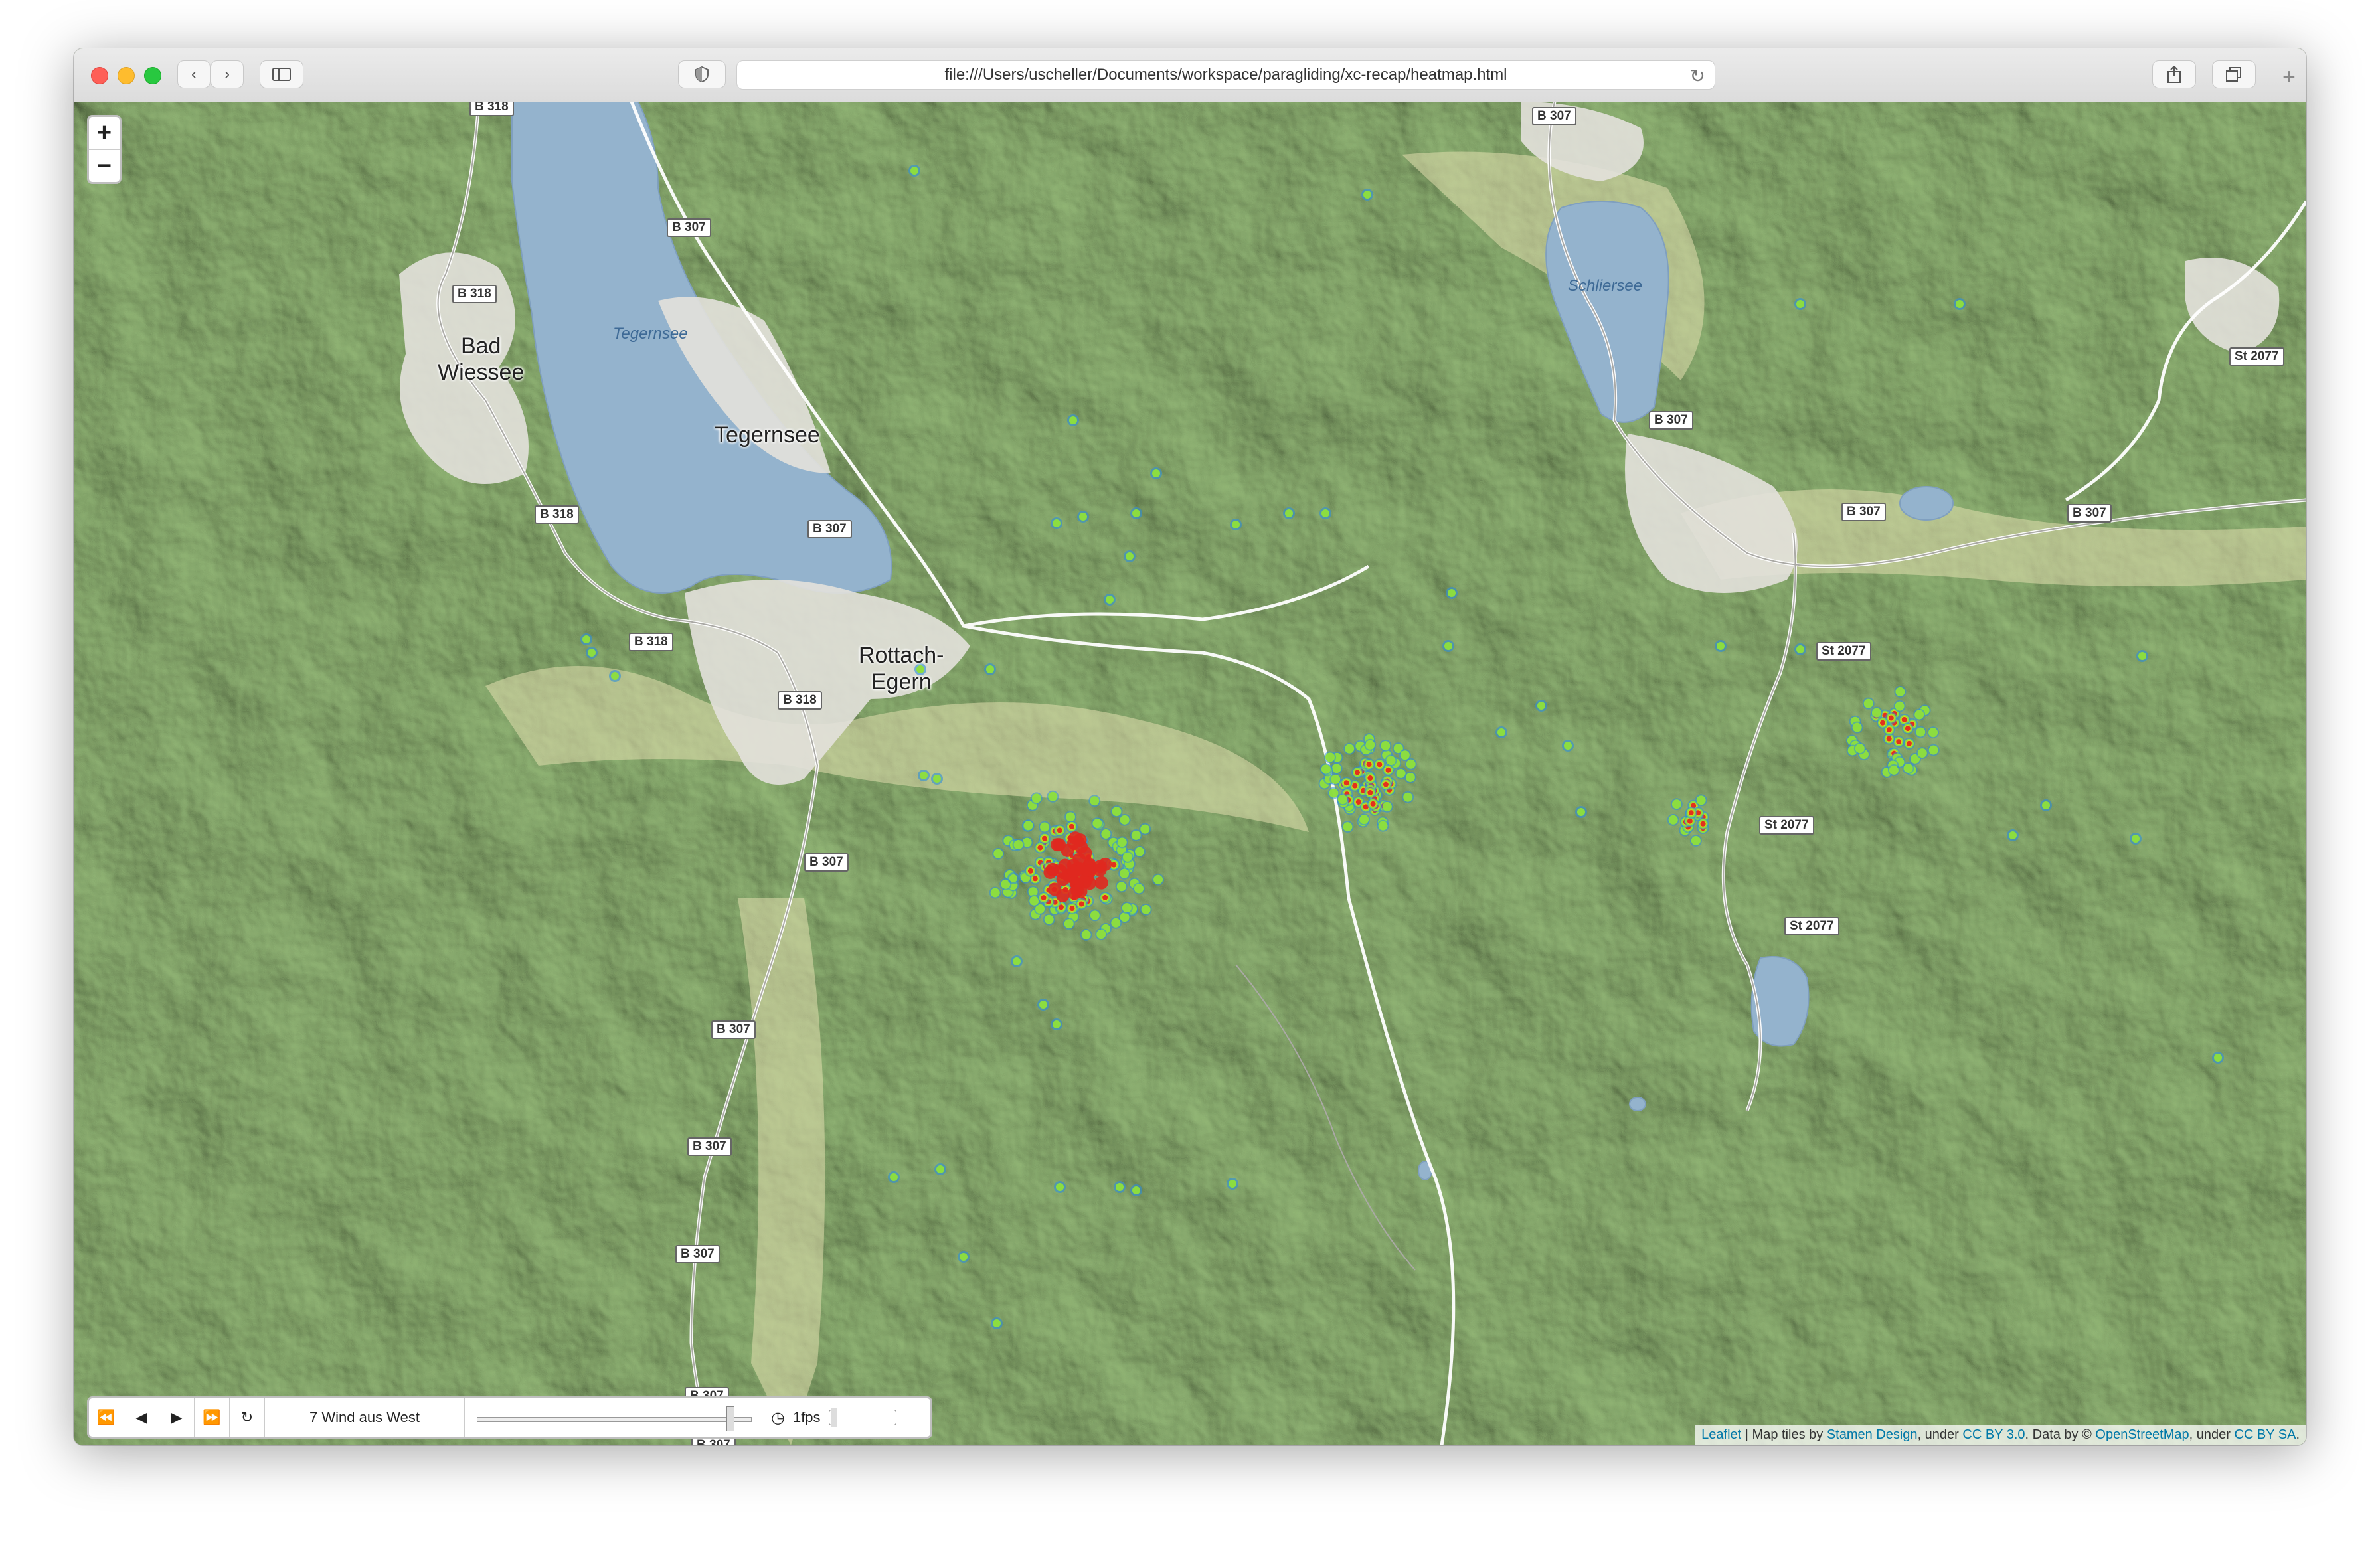 Image resolution: width=2380 pixels, height=1543 pixels. Describe the element at coordinates (481, 359) in the screenshot. I see `place-label-bad-wiessee: Bad Wiessee` at that location.